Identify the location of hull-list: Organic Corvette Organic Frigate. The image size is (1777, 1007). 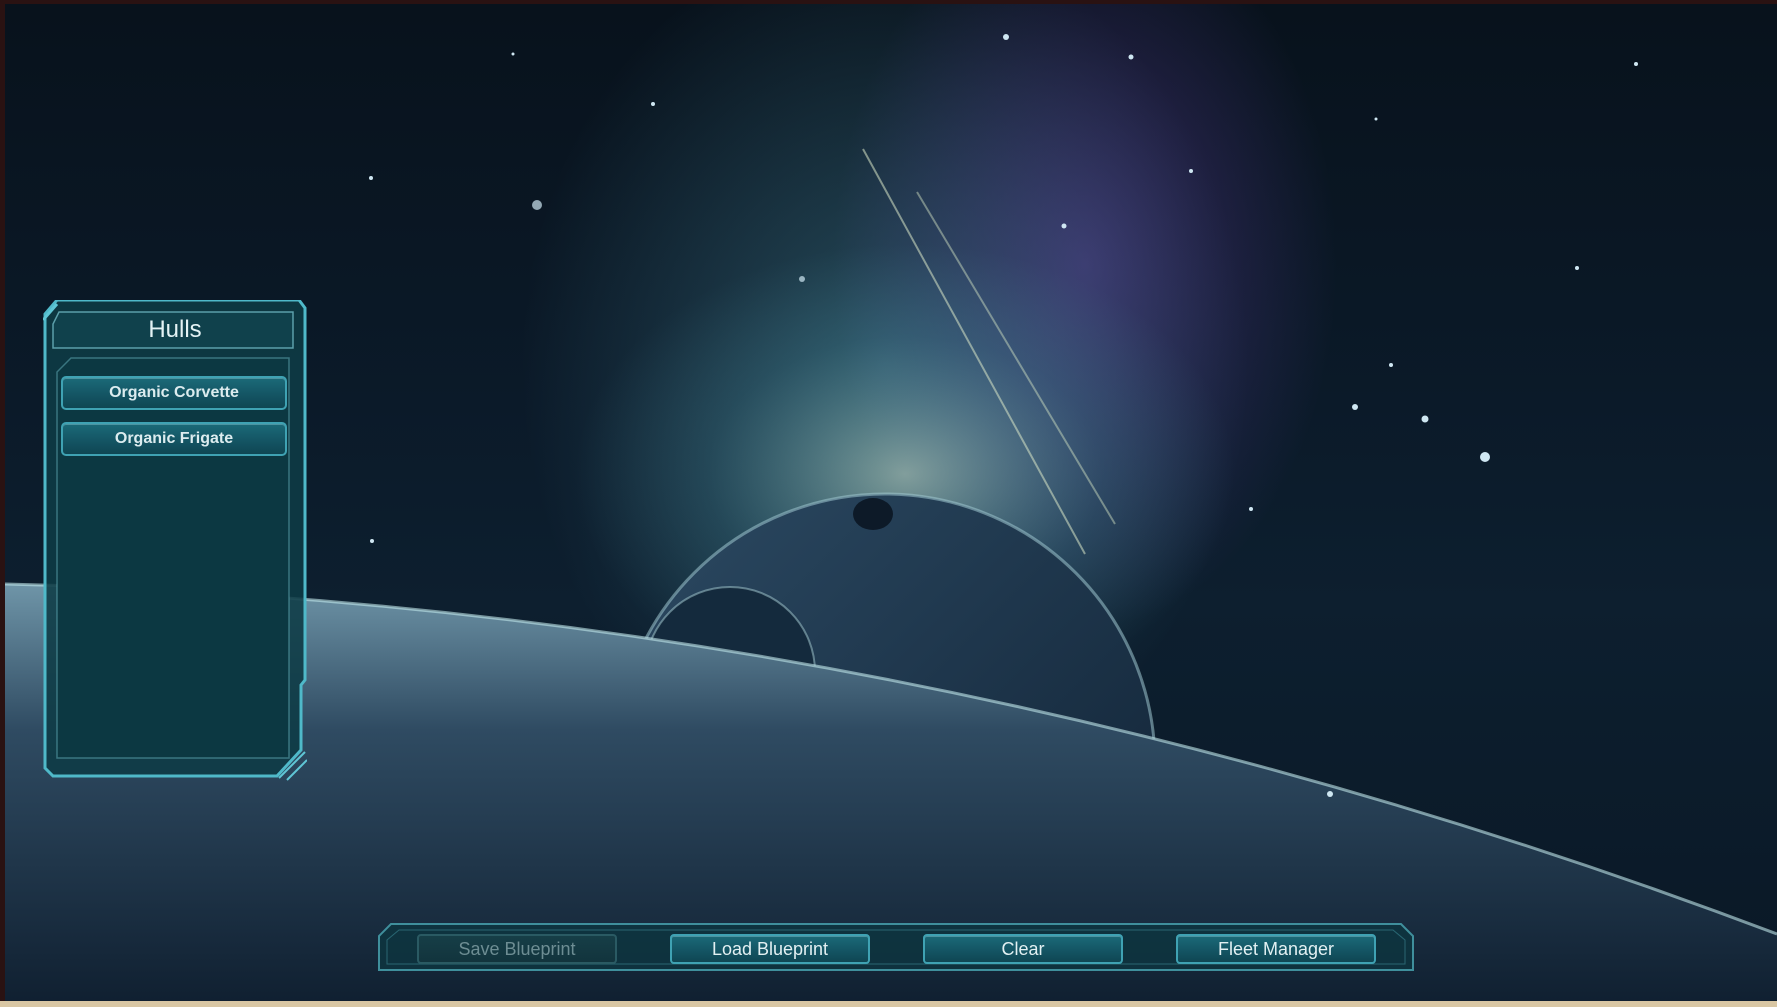
(175, 422).